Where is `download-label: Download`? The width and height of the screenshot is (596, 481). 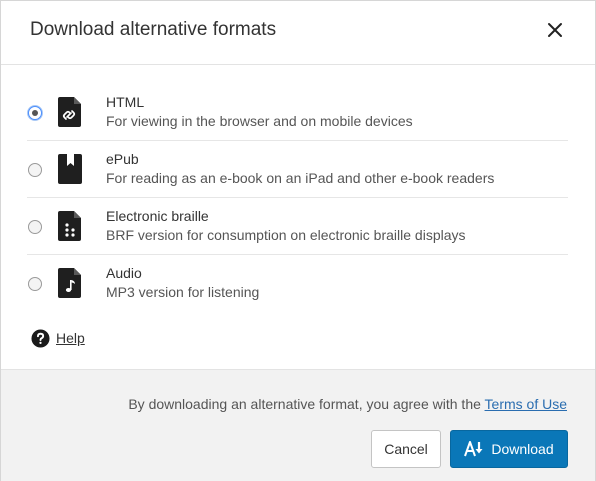
download-label: Download is located at coordinates (522, 449).